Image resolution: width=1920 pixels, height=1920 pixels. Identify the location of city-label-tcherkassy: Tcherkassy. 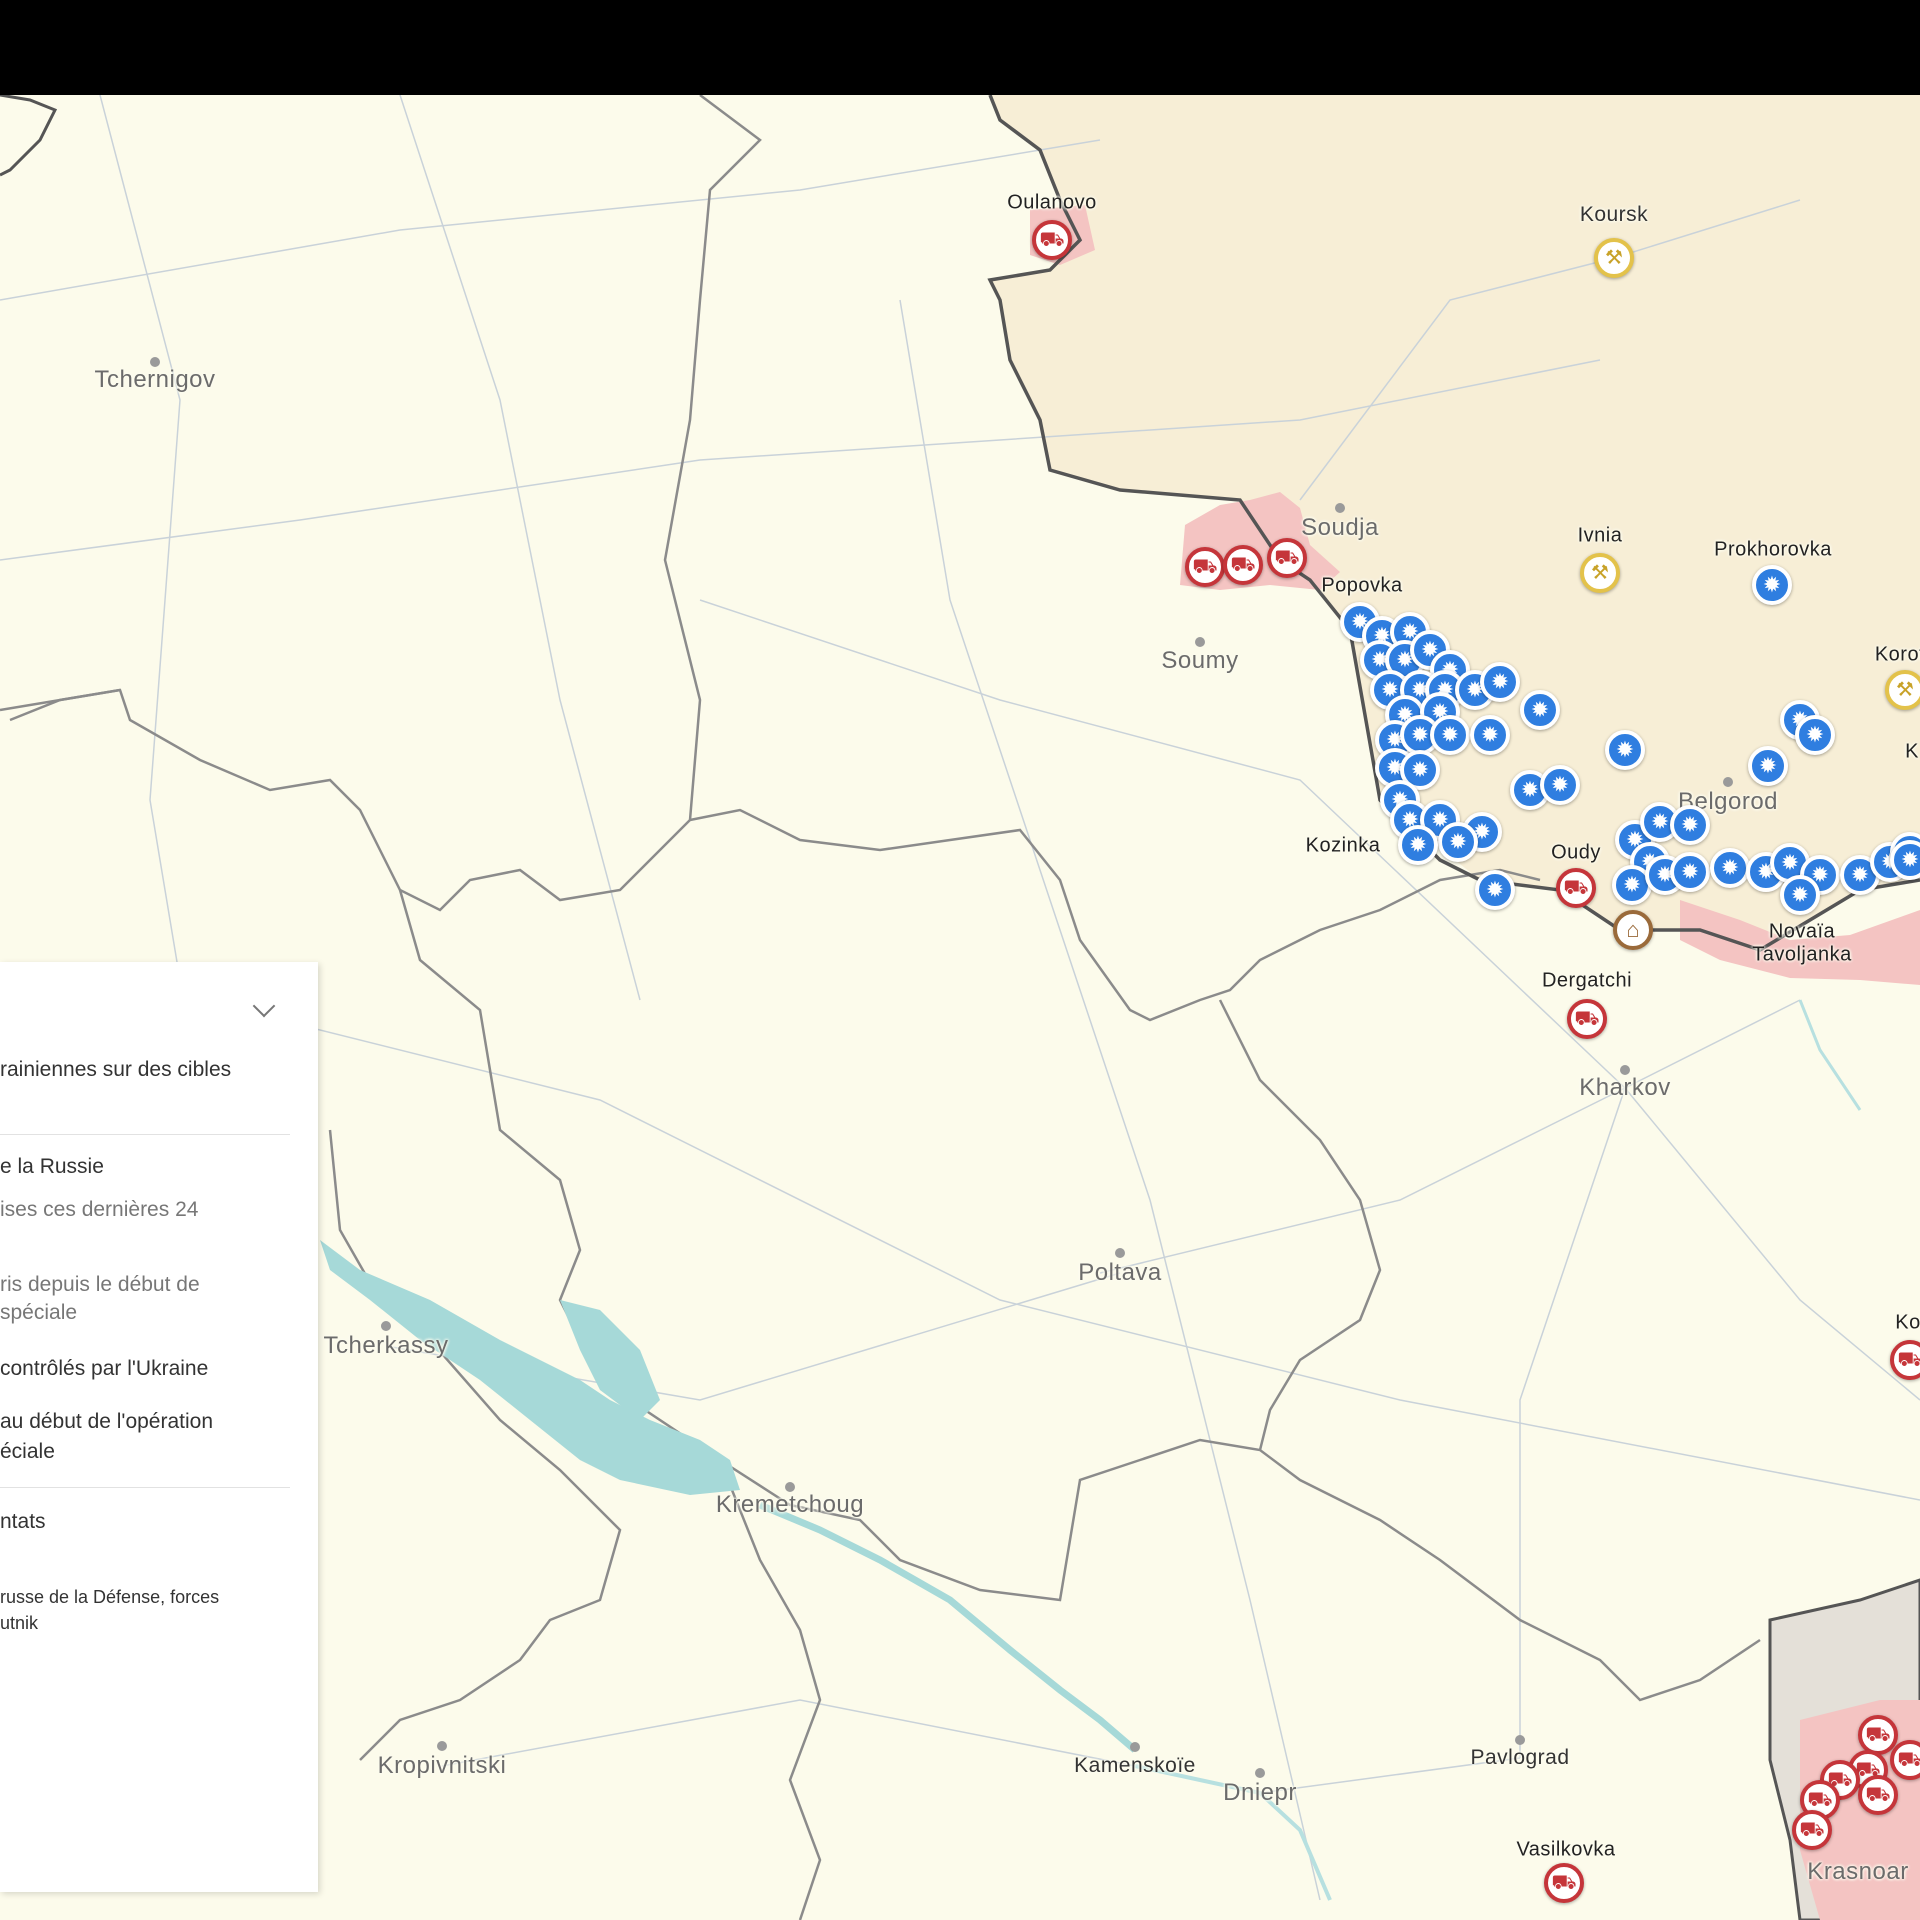
(386, 1345).